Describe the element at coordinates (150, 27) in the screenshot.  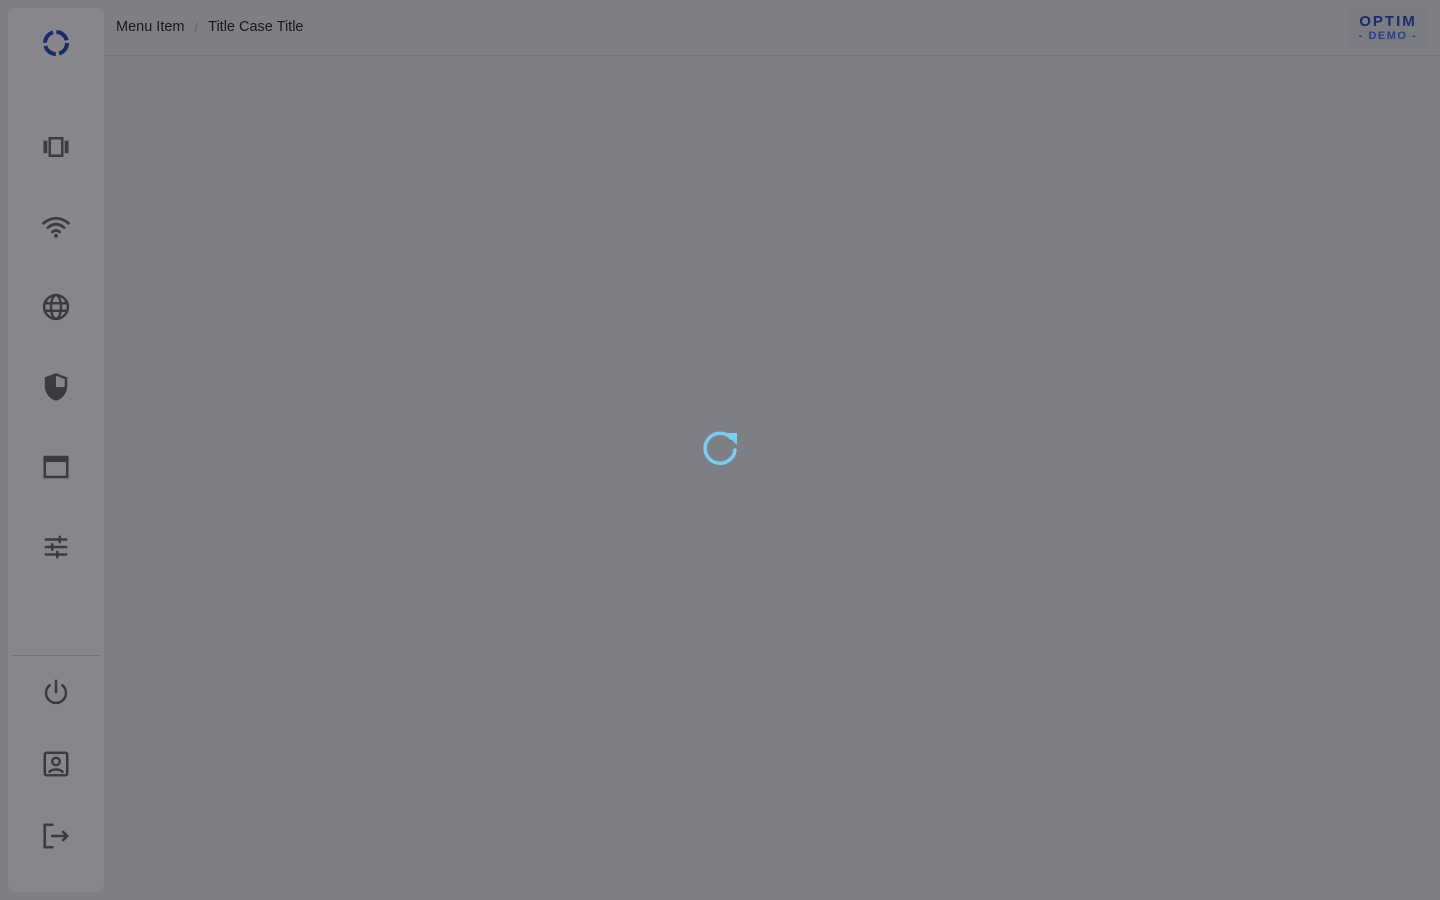
I see `breadcrumb-parent: Menu Item` at that location.